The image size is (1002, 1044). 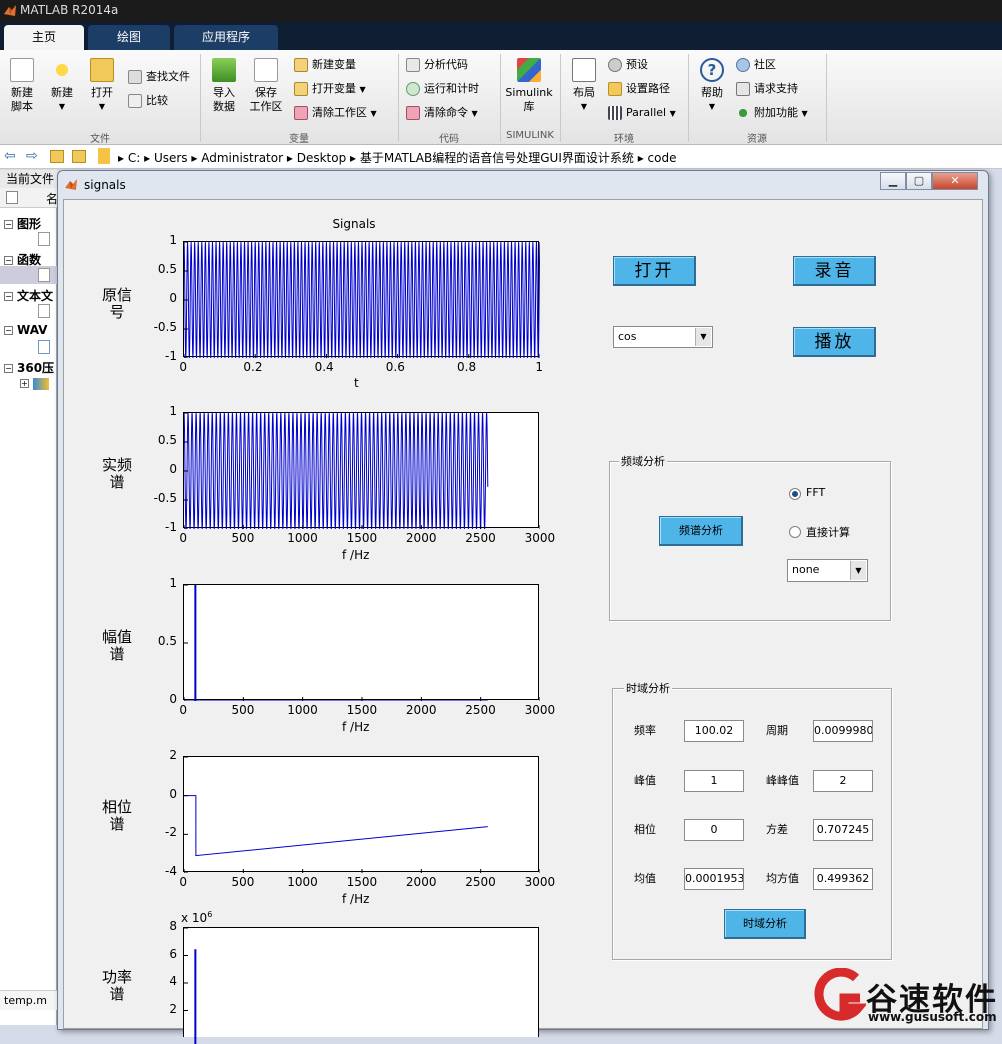 I want to click on tab-plots: 绘图, so click(x=129, y=37).